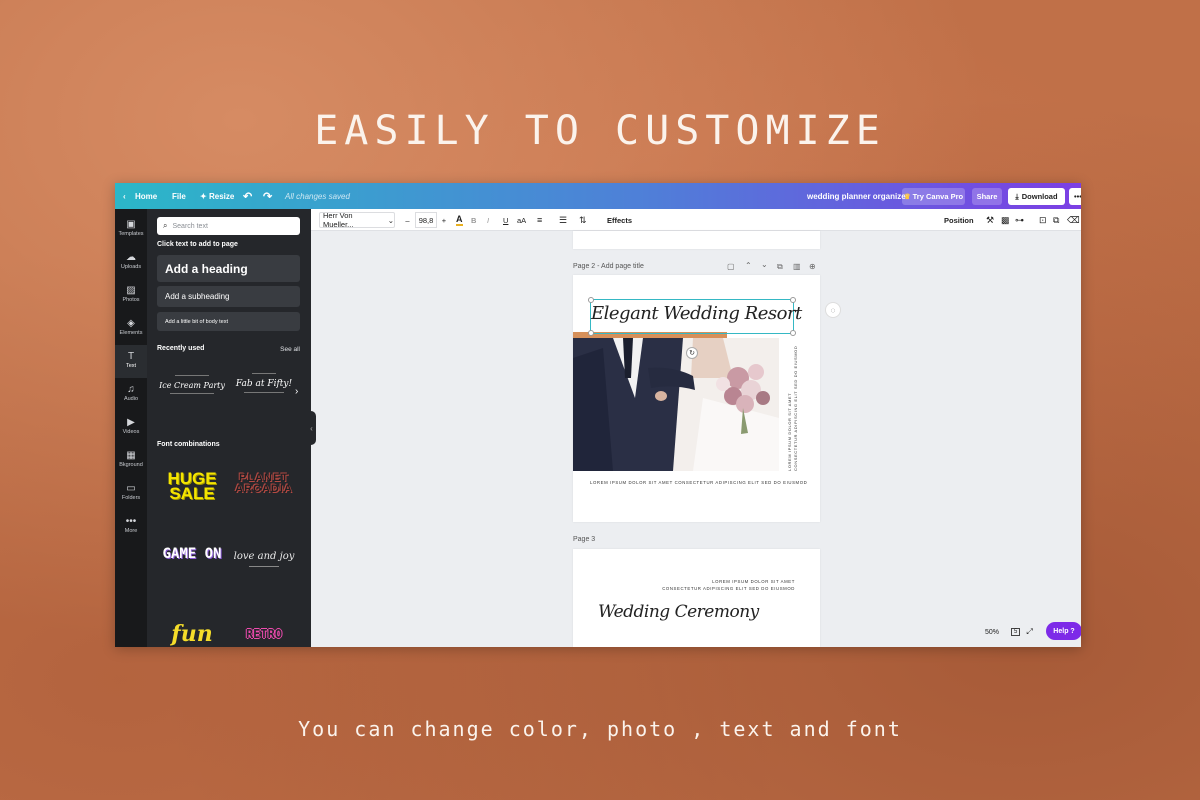  Describe the element at coordinates (933, 196) in the screenshot. I see `try-pro-button: ♛ Try Canva Pro` at that location.